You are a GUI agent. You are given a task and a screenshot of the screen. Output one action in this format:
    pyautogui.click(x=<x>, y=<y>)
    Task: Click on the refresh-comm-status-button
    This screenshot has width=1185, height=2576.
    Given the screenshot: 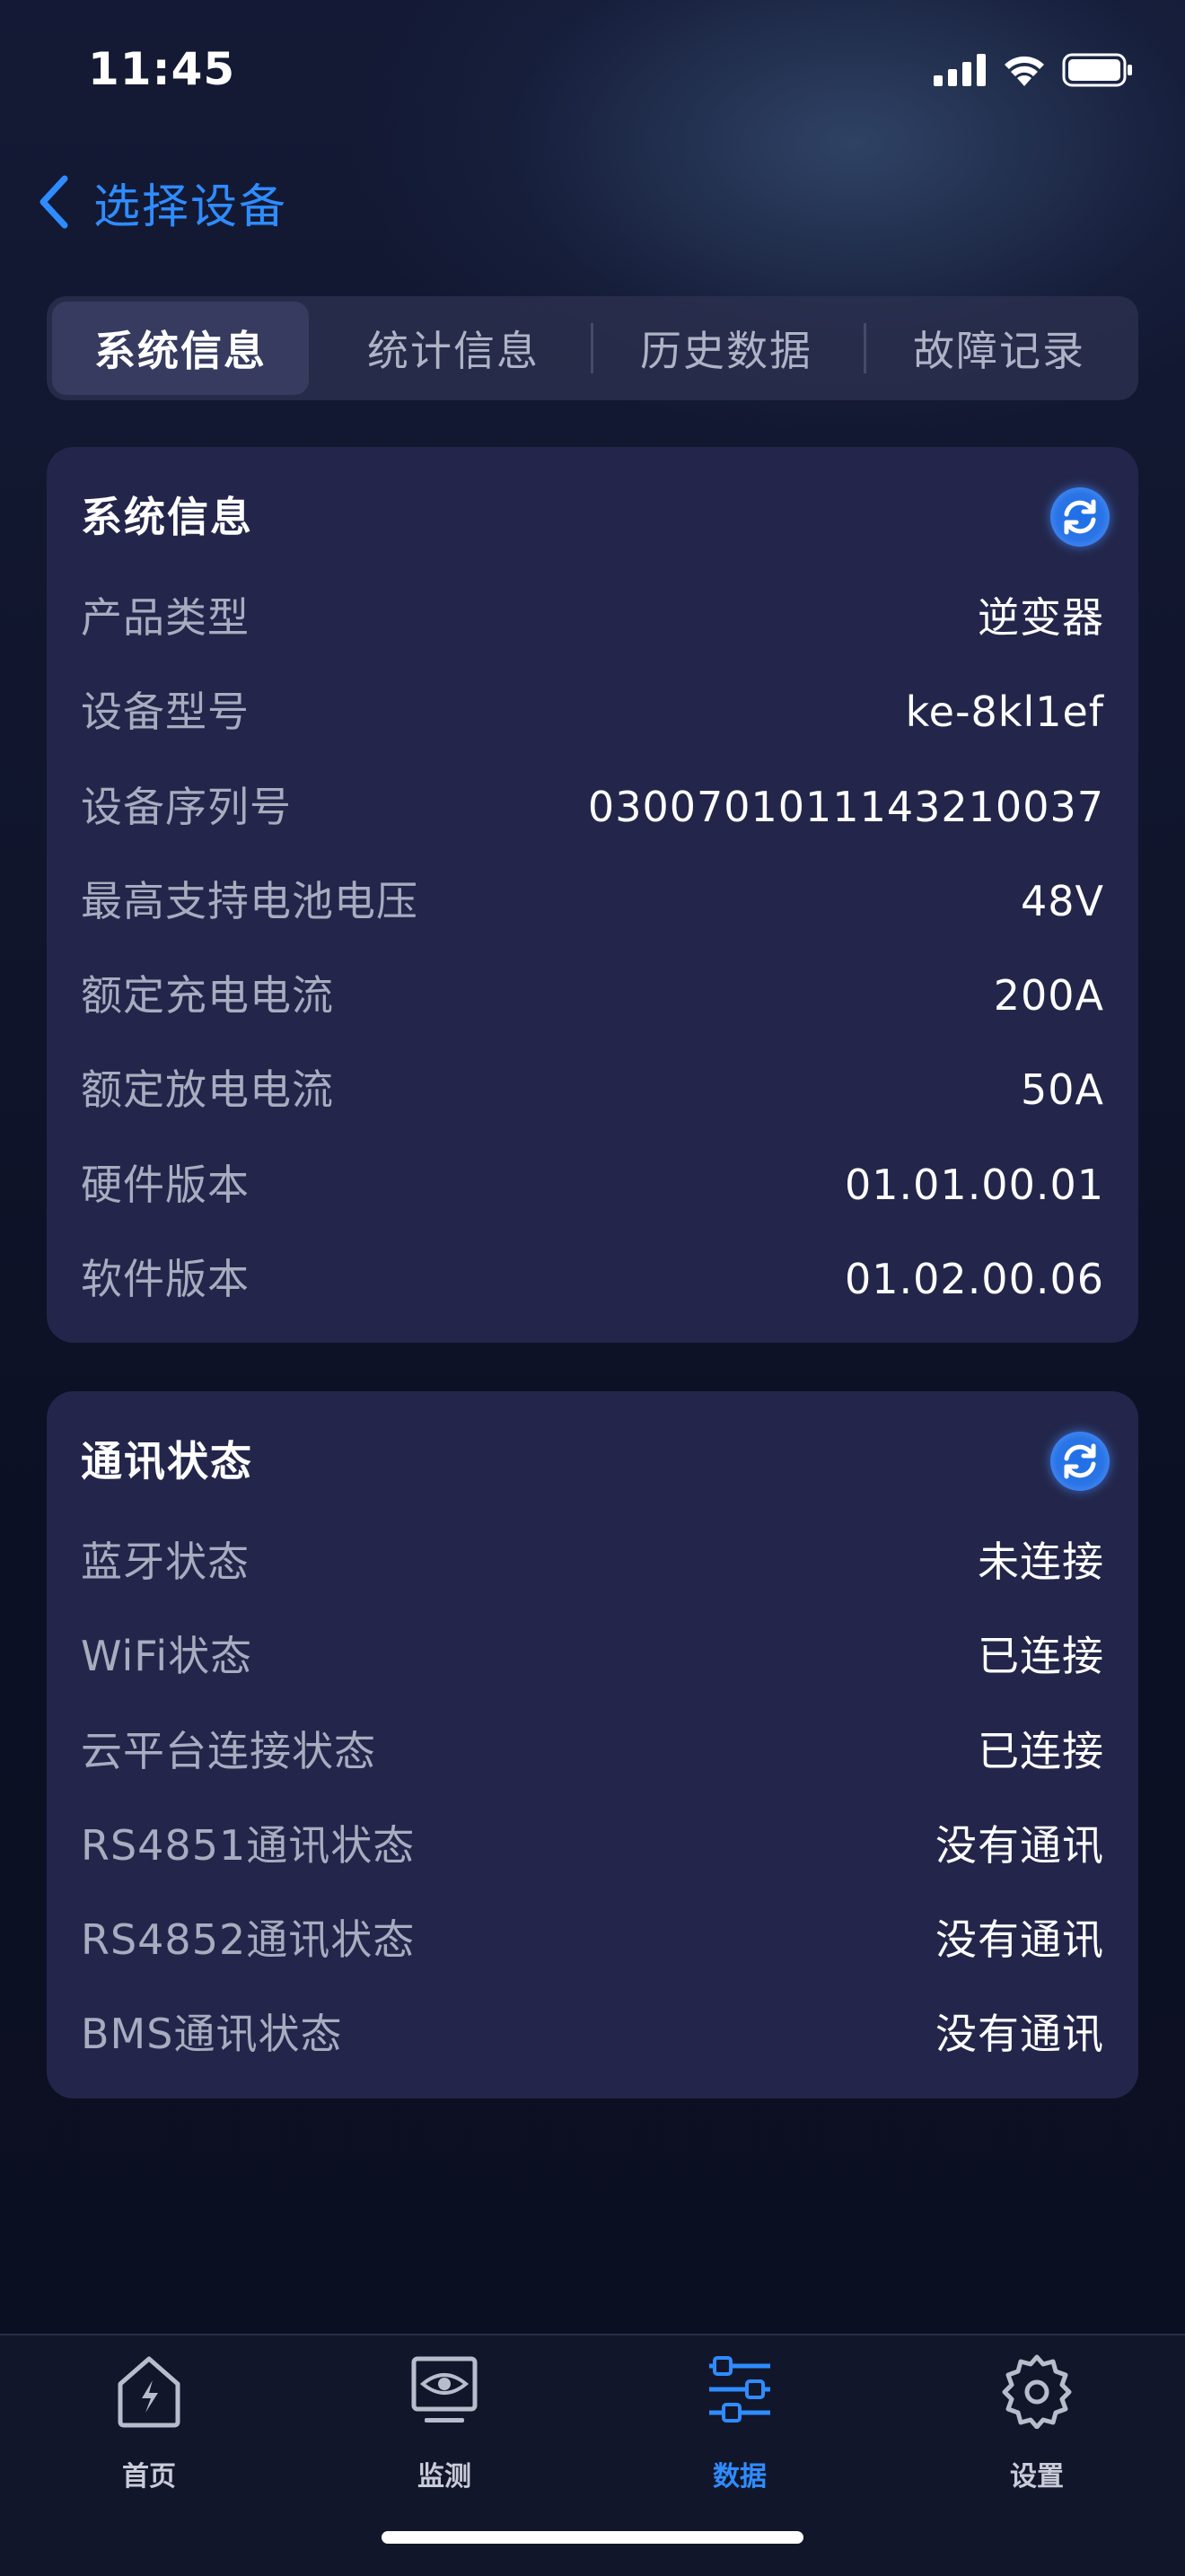 What is the action you would take?
    pyautogui.click(x=1080, y=1461)
    